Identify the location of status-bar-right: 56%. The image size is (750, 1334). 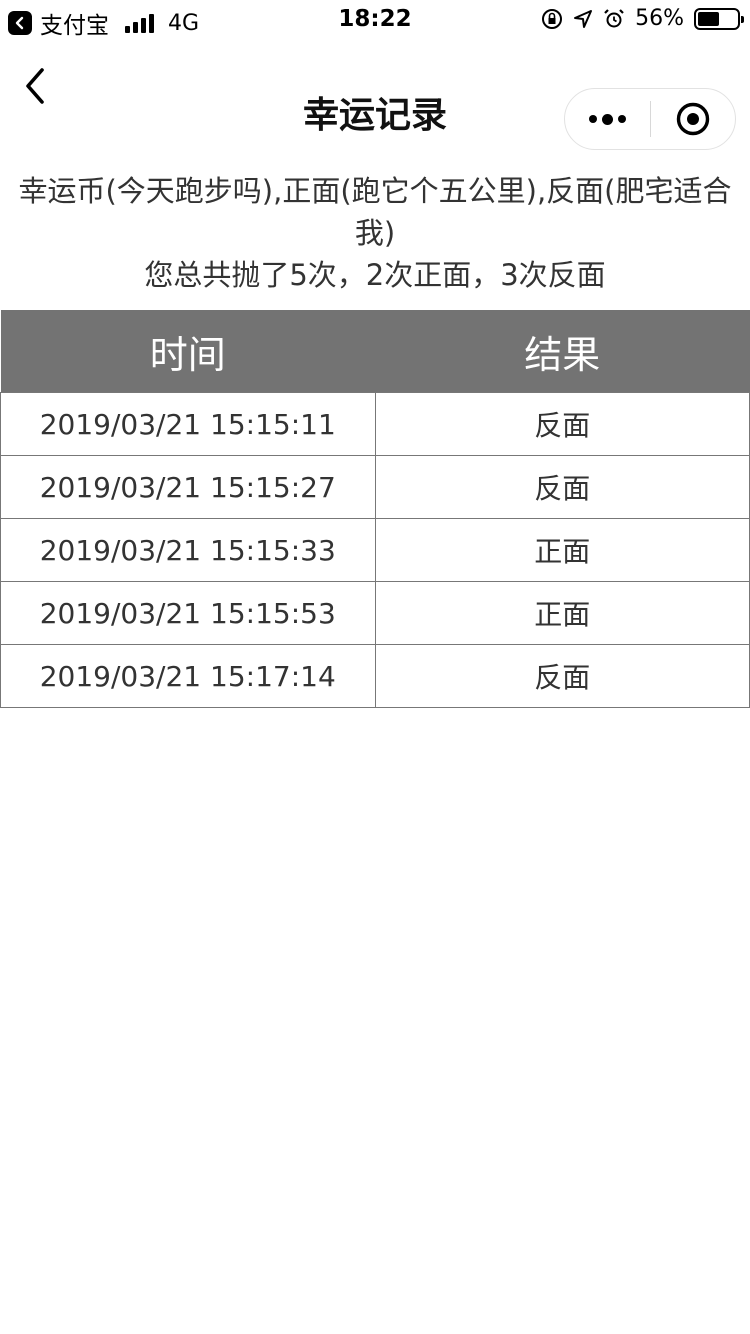
(642, 18).